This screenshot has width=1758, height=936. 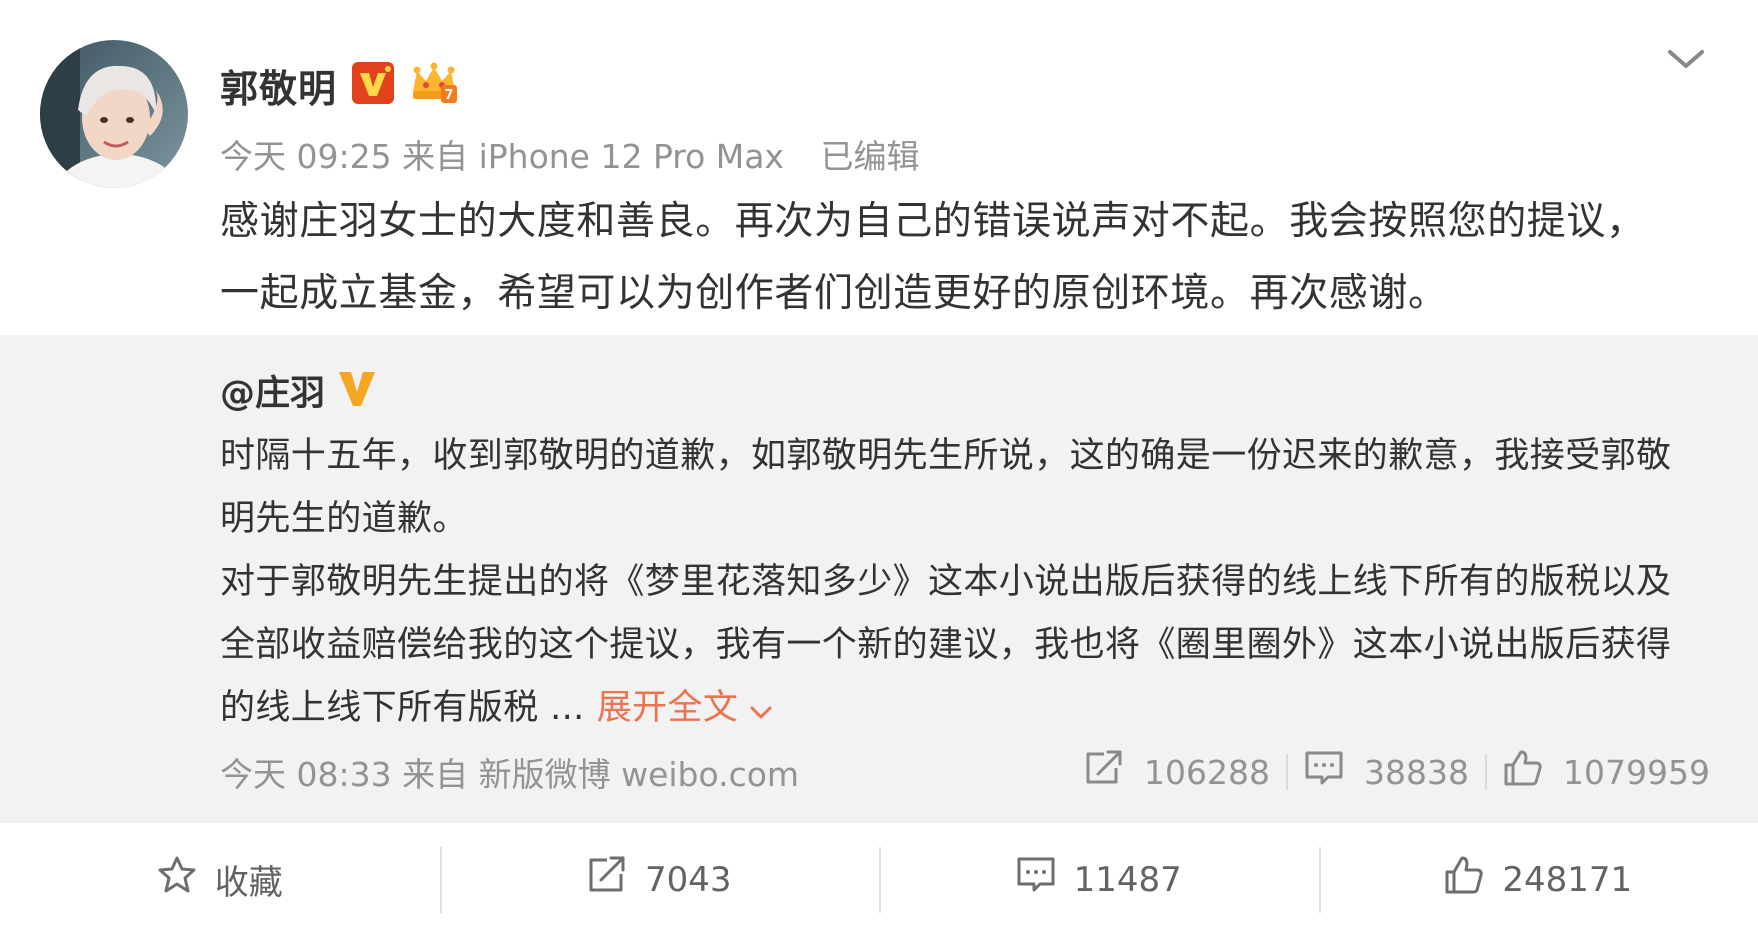 What do you see at coordinates (278, 85) in the screenshot?
I see `author-name: 郭敬明` at bounding box center [278, 85].